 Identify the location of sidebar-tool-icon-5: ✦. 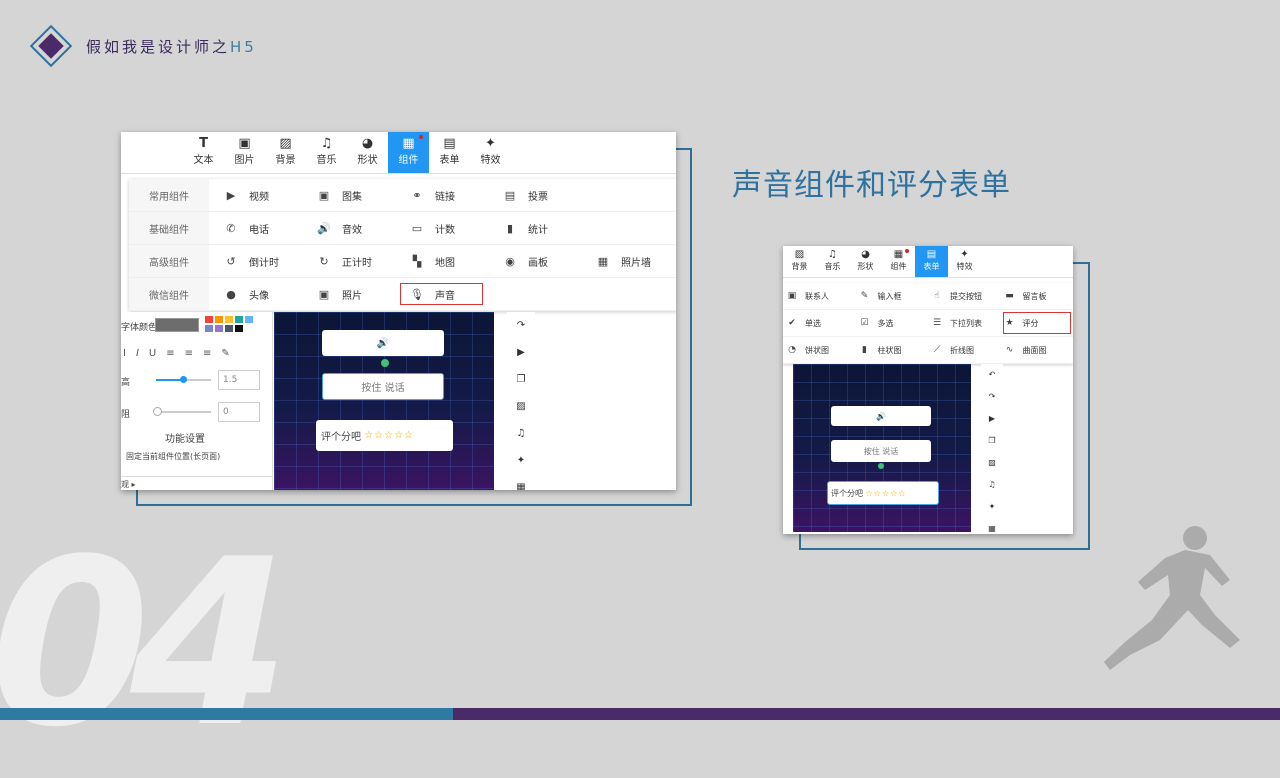
(521, 460).